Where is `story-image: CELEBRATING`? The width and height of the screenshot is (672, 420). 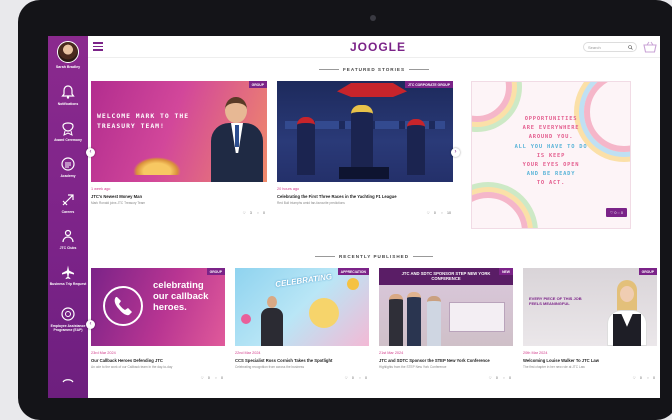 story-image: CELEBRATING is located at coordinates (302, 307).